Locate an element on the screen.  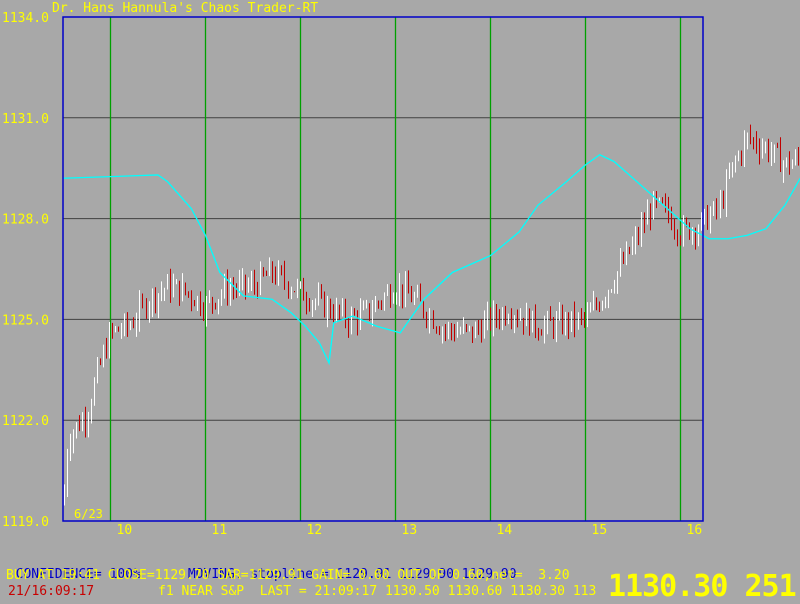
y-tick-label: 1131.0 is located at coordinates (25, 119).